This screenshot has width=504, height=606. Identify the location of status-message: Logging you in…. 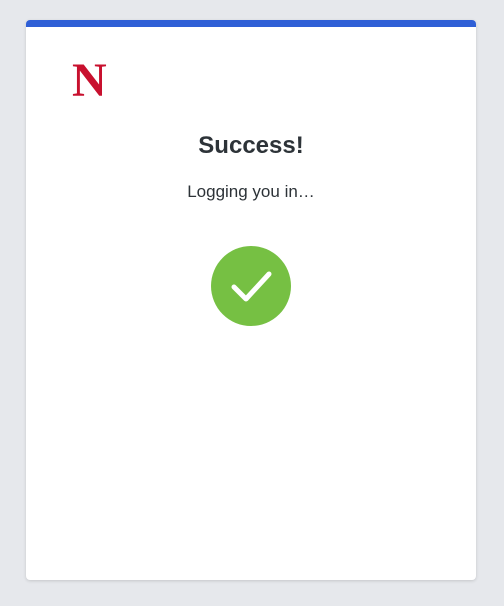
(251, 191).